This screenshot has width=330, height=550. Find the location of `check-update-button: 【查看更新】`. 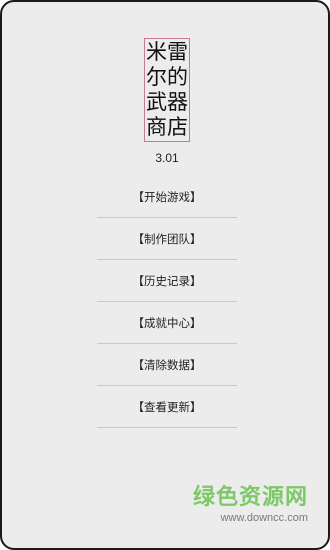

check-update-button: 【查看更新】 is located at coordinates (167, 407).